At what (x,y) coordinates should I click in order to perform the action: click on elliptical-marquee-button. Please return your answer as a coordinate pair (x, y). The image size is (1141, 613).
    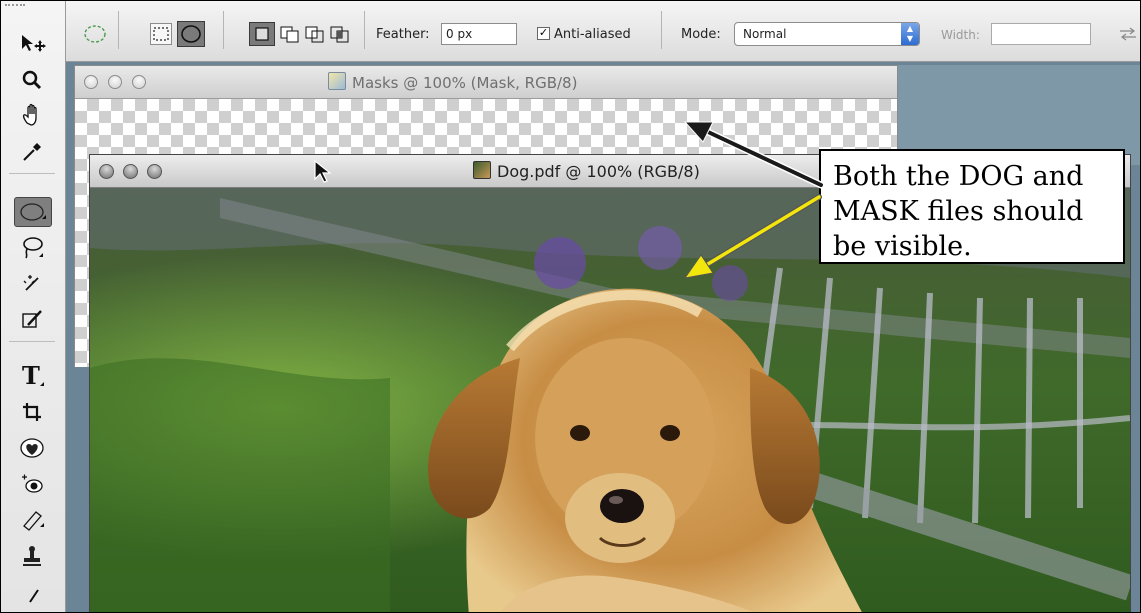
    Looking at the image, I should click on (191, 34).